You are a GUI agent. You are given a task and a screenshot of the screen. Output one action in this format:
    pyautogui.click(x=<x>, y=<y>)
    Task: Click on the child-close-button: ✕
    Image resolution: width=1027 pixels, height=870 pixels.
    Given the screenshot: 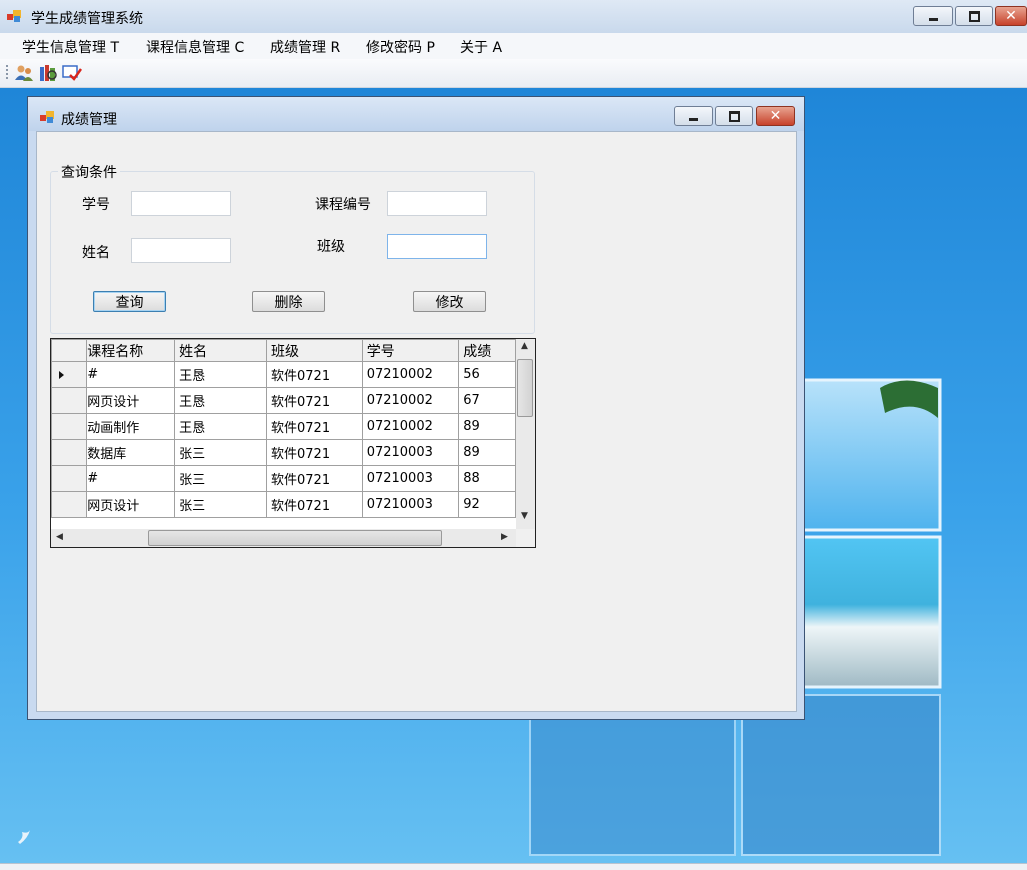 What is the action you would take?
    pyautogui.click(x=775, y=116)
    